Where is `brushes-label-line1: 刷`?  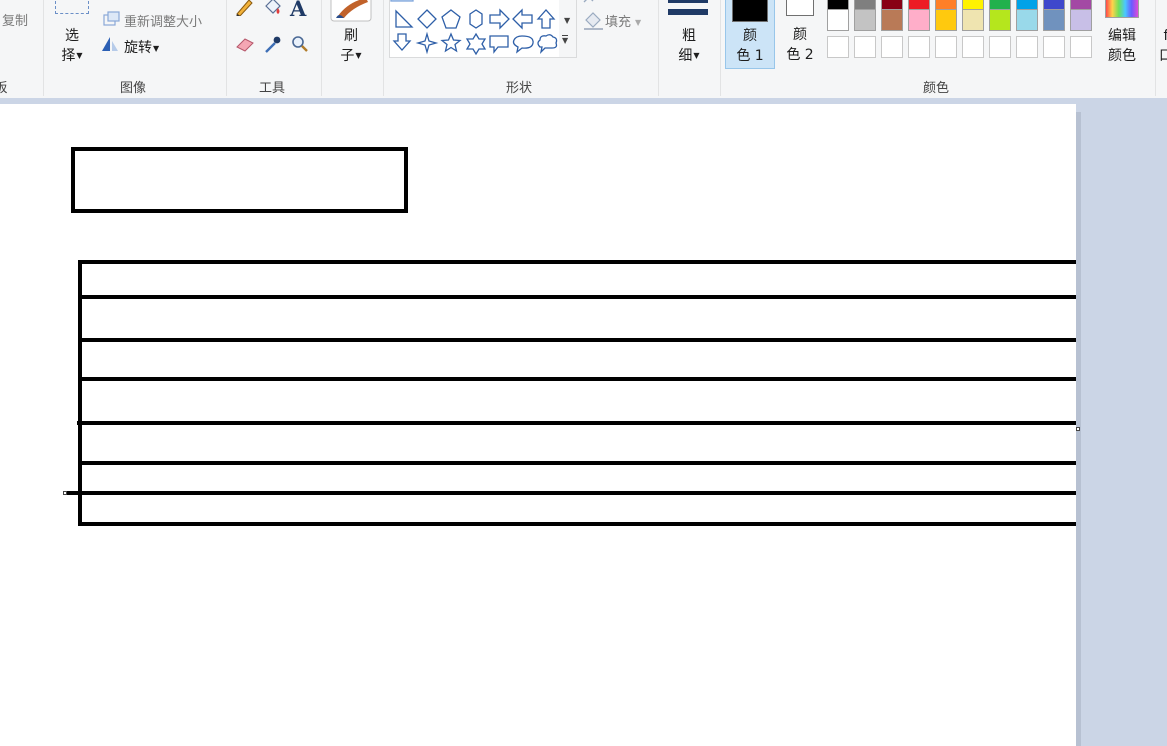 brushes-label-line1: 刷 is located at coordinates (351, 36).